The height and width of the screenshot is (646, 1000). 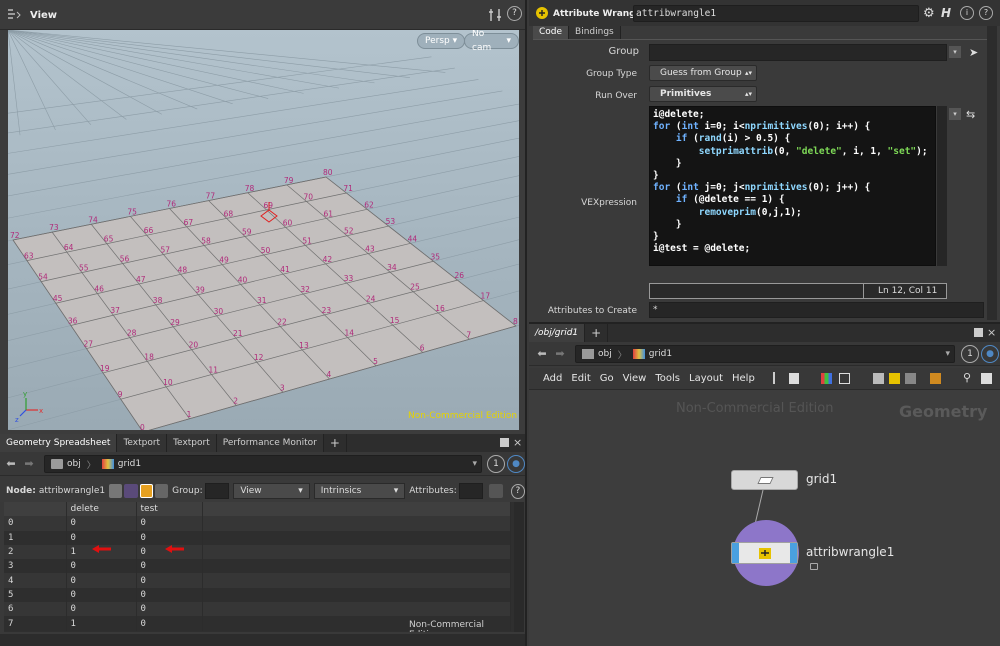 I want to click on group-dropdown-icon: ▾, so click(x=955, y=52).